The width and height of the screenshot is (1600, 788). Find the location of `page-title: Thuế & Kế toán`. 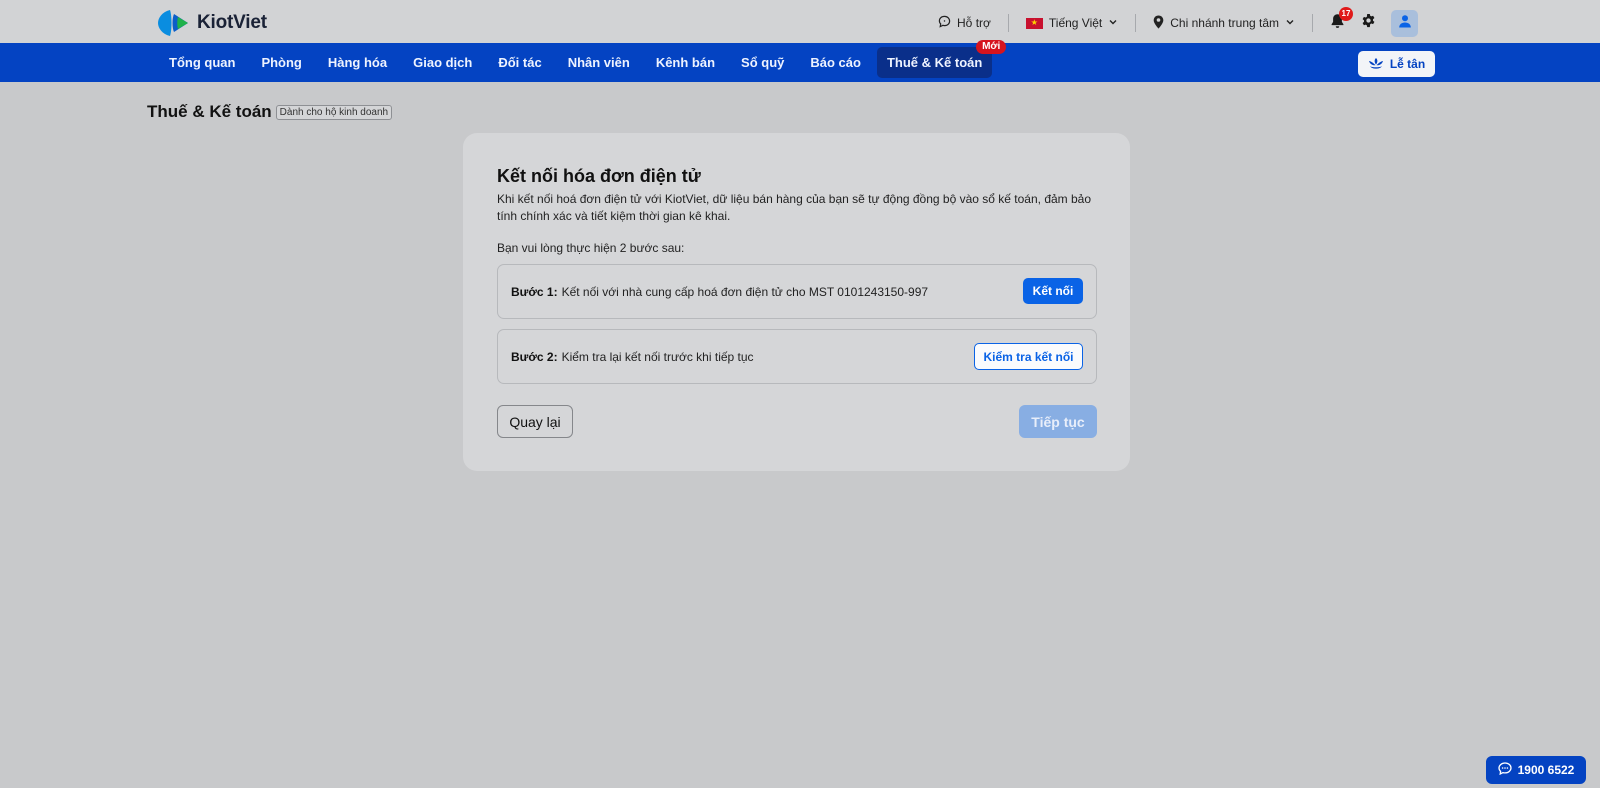

page-title: Thuế & Kế toán is located at coordinates (209, 111).